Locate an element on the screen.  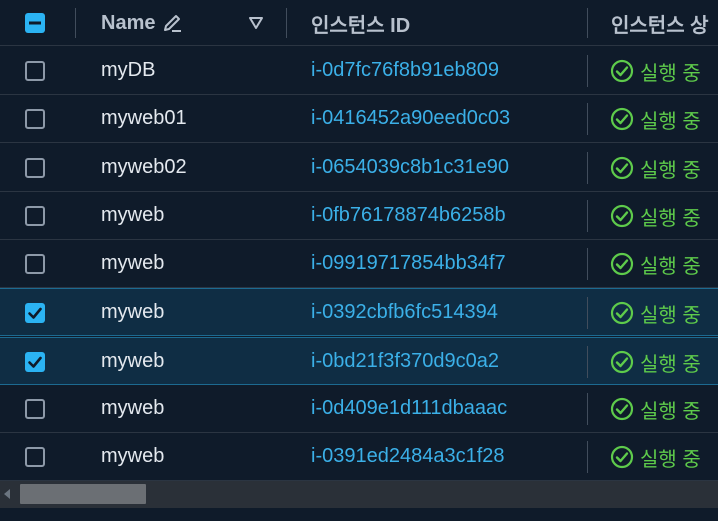
select-all-cell is located at coordinates (35, 23).